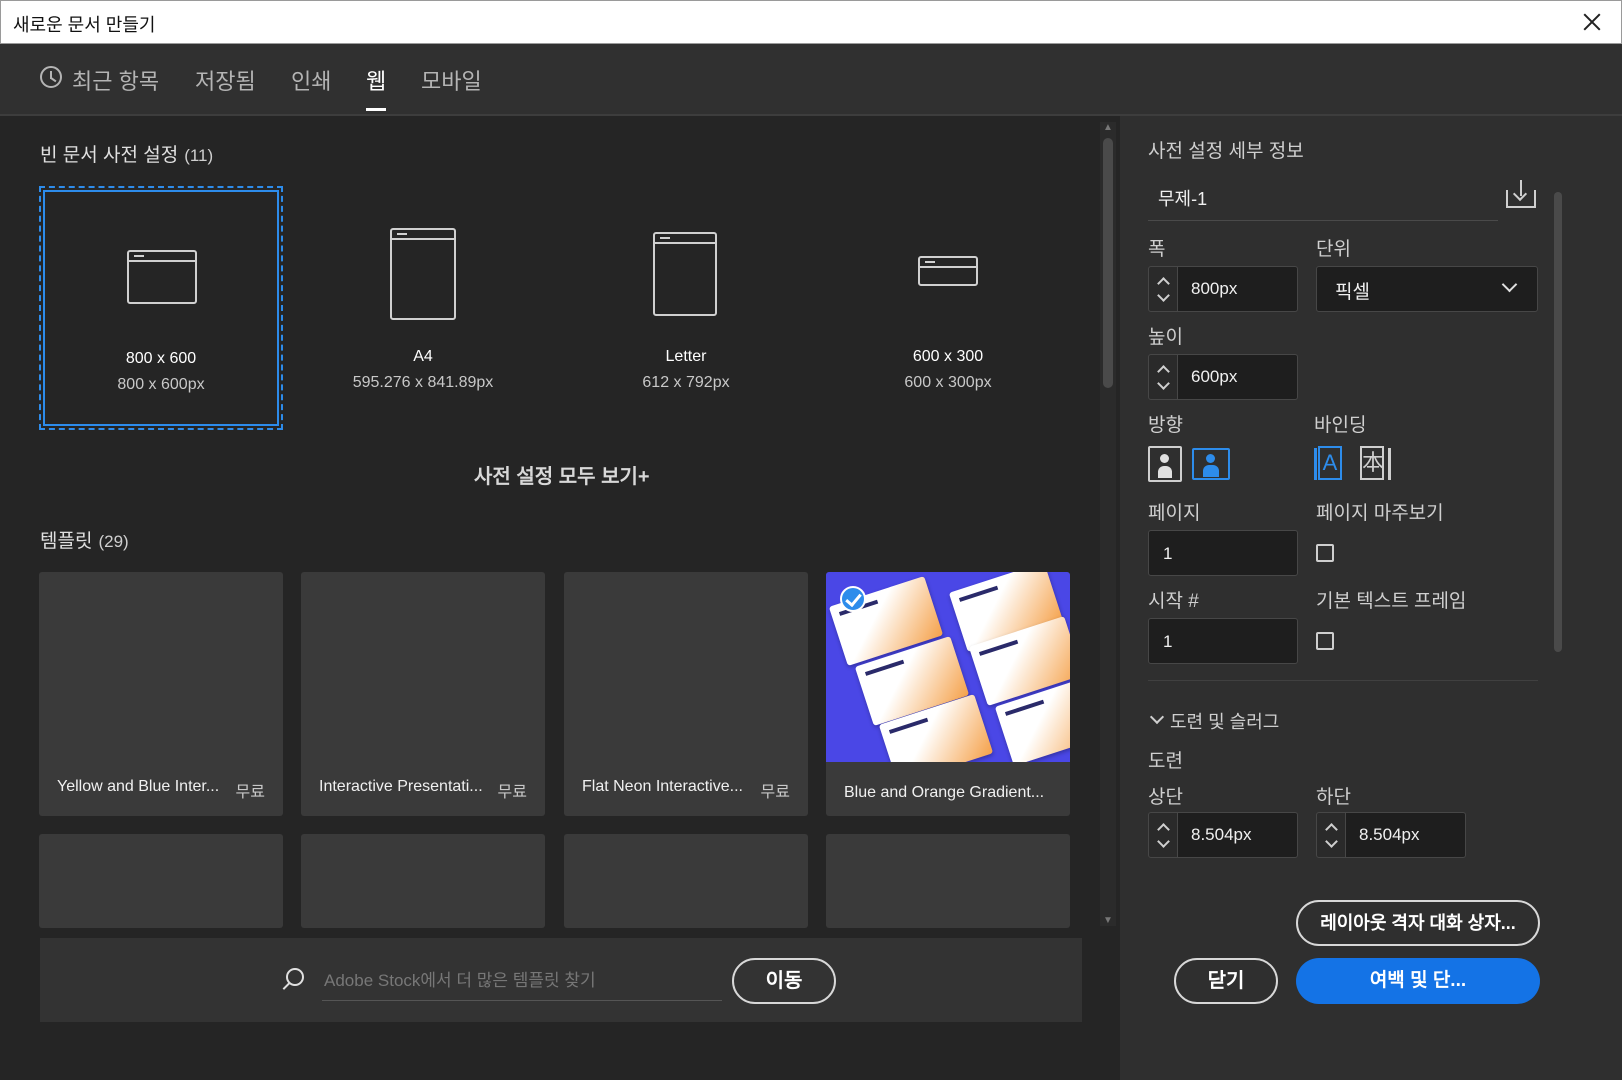  What do you see at coordinates (115, 80) in the screenshot?
I see `tab-recent: 최근 항목` at bounding box center [115, 80].